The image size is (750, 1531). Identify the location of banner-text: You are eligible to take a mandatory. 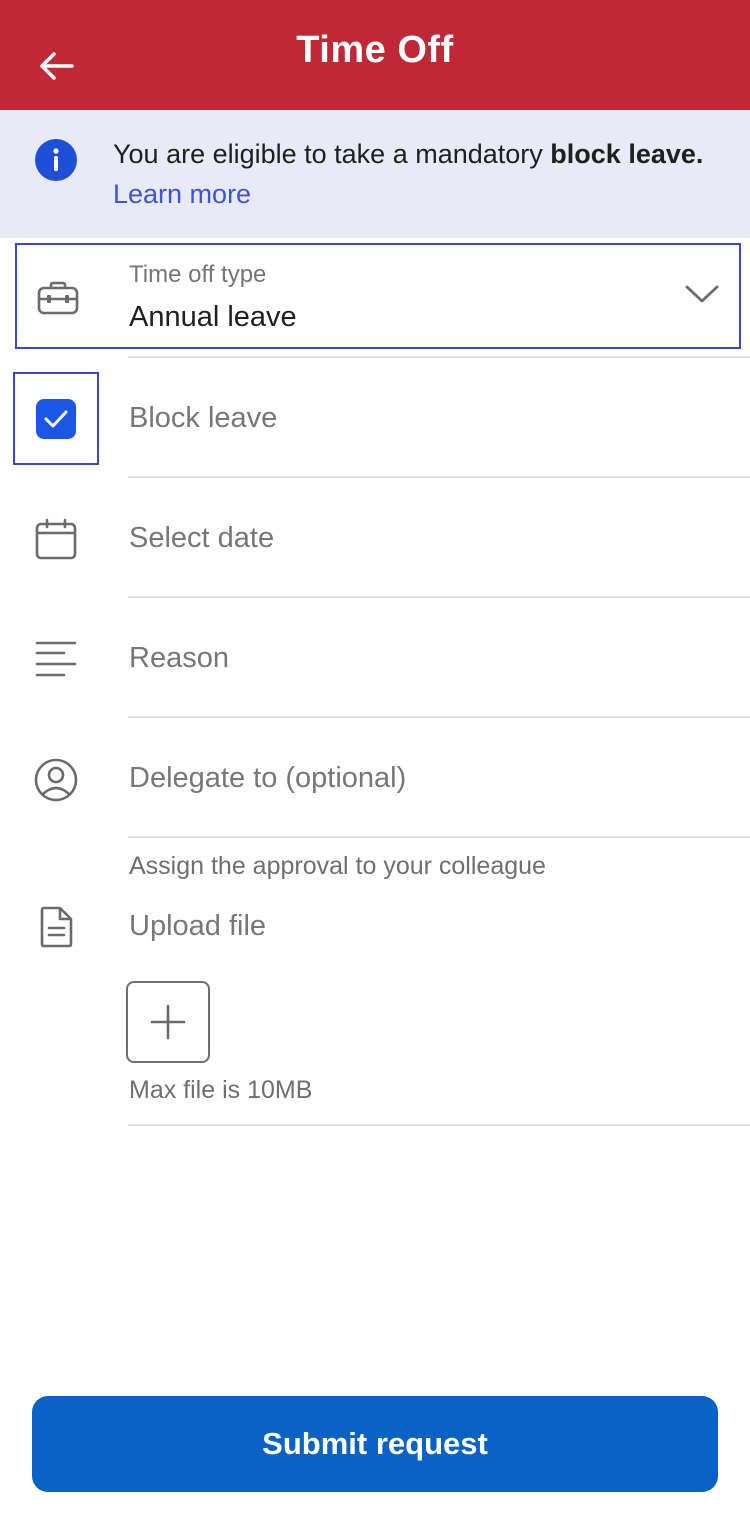
(332, 154).